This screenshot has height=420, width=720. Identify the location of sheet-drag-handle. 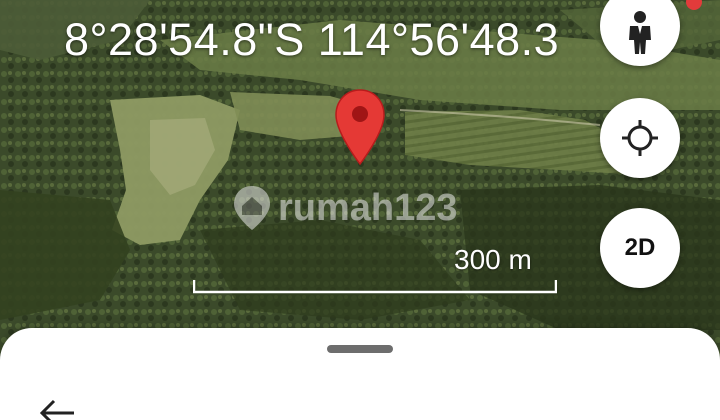
(360, 349).